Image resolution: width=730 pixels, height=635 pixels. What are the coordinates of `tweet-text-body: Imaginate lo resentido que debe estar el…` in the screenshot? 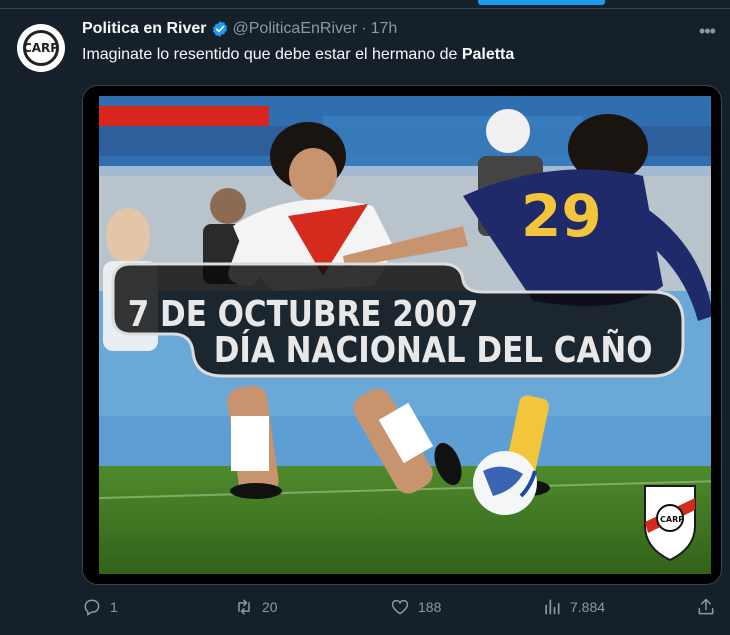 It's located at (272, 54).